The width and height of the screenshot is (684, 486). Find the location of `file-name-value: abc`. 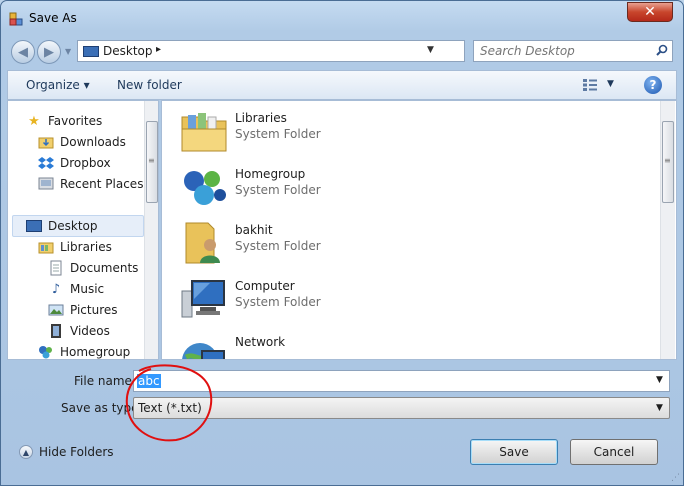

file-name-value: abc is located at coordinates (149, 381).